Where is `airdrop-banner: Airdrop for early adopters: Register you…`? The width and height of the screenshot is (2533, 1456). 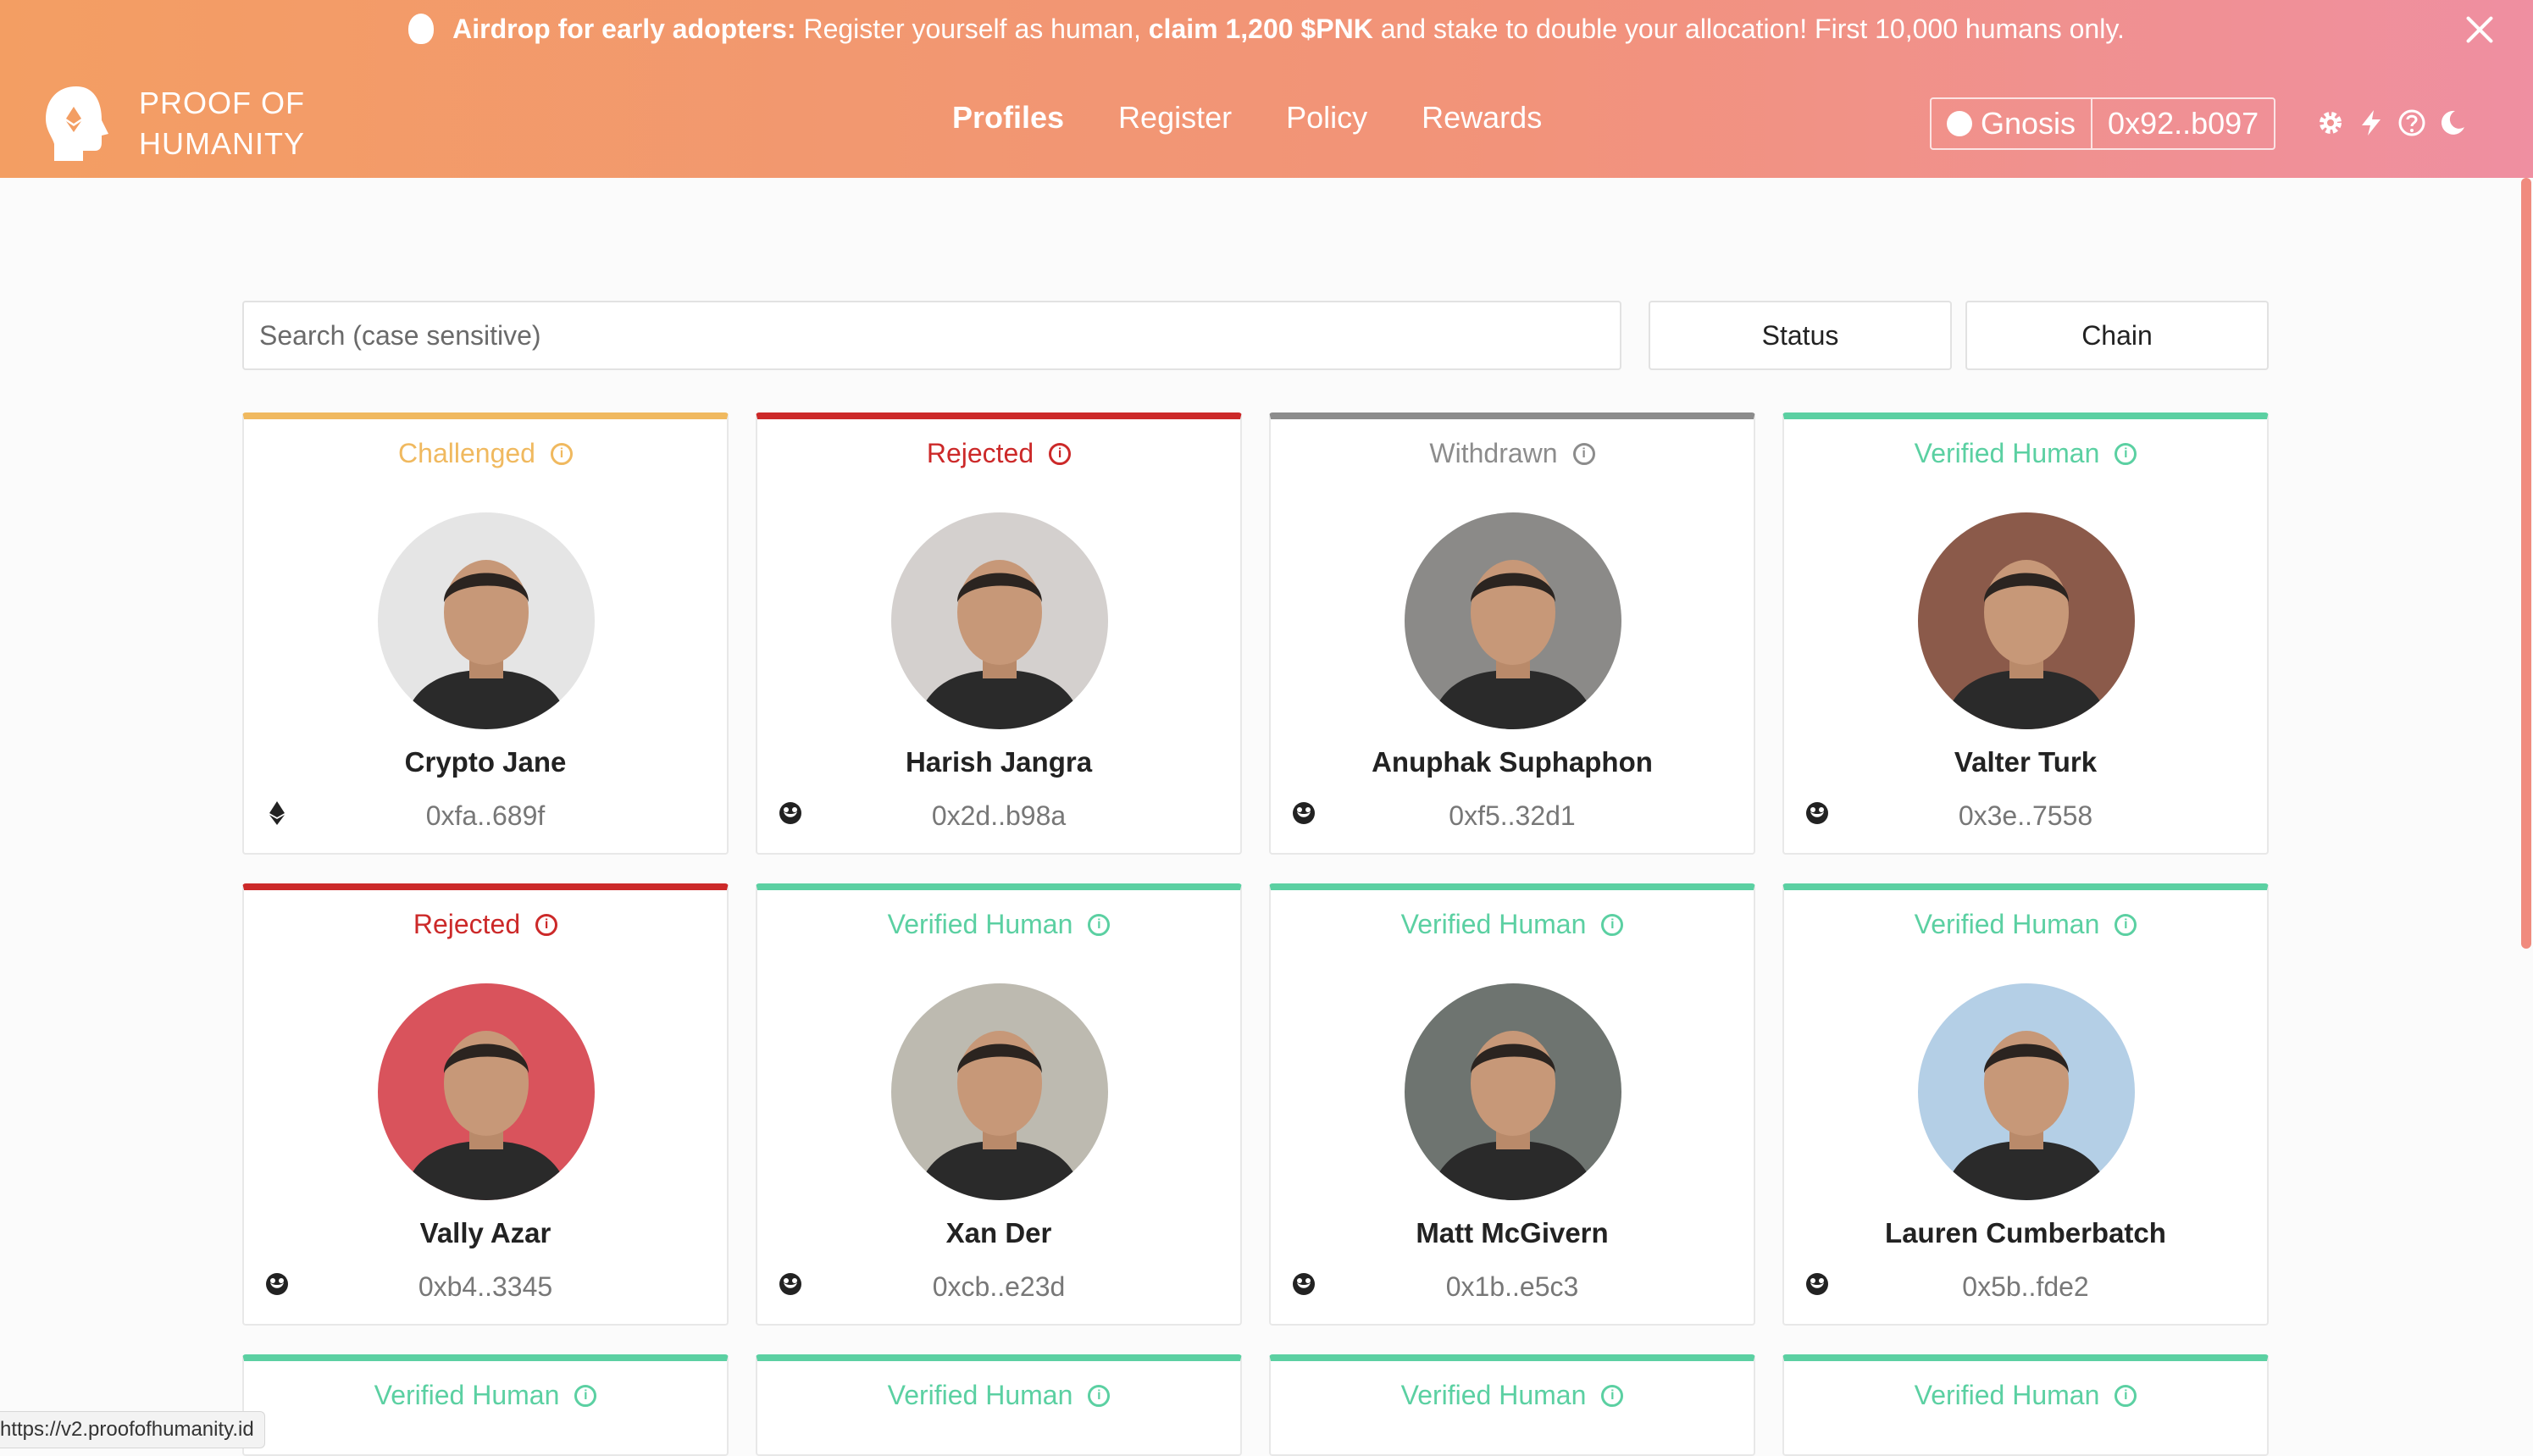
airdrop-banner: Airdrop for early adopters: Register you… is located at coordinates (1266, 29).